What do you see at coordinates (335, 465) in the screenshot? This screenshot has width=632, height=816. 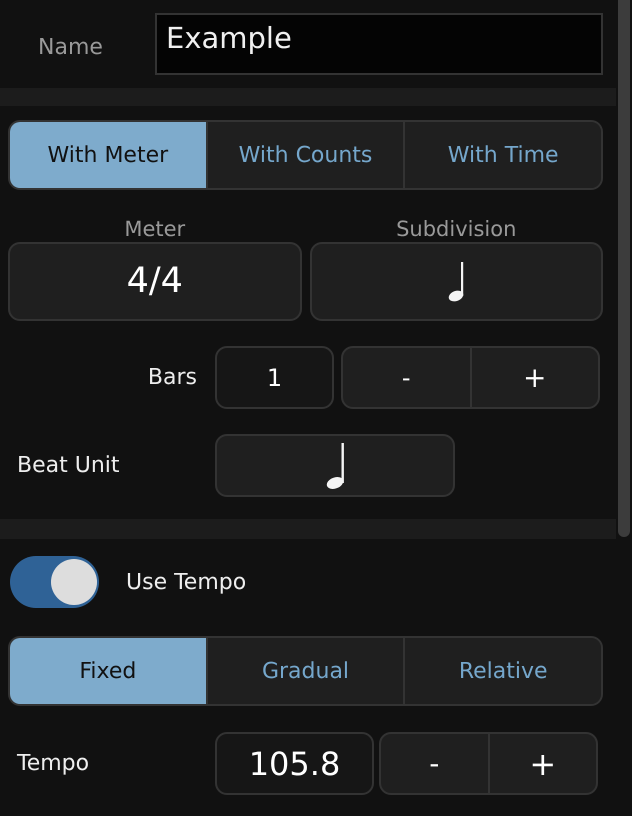 I see `beat-unit-button` at bounding box center [335, 465].